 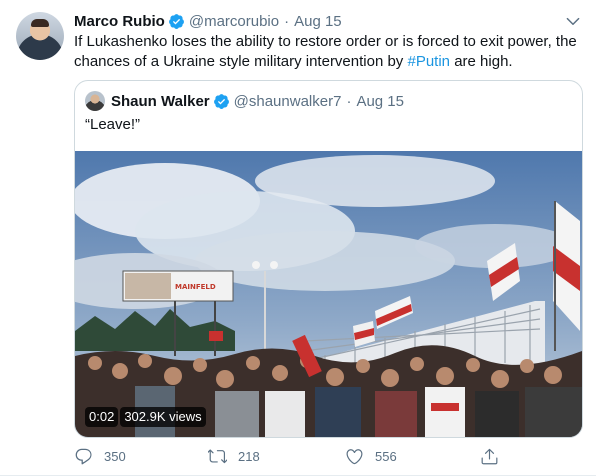 I want to click on video-badge: 0:02 302.9K views, so click(x=145, y=417).